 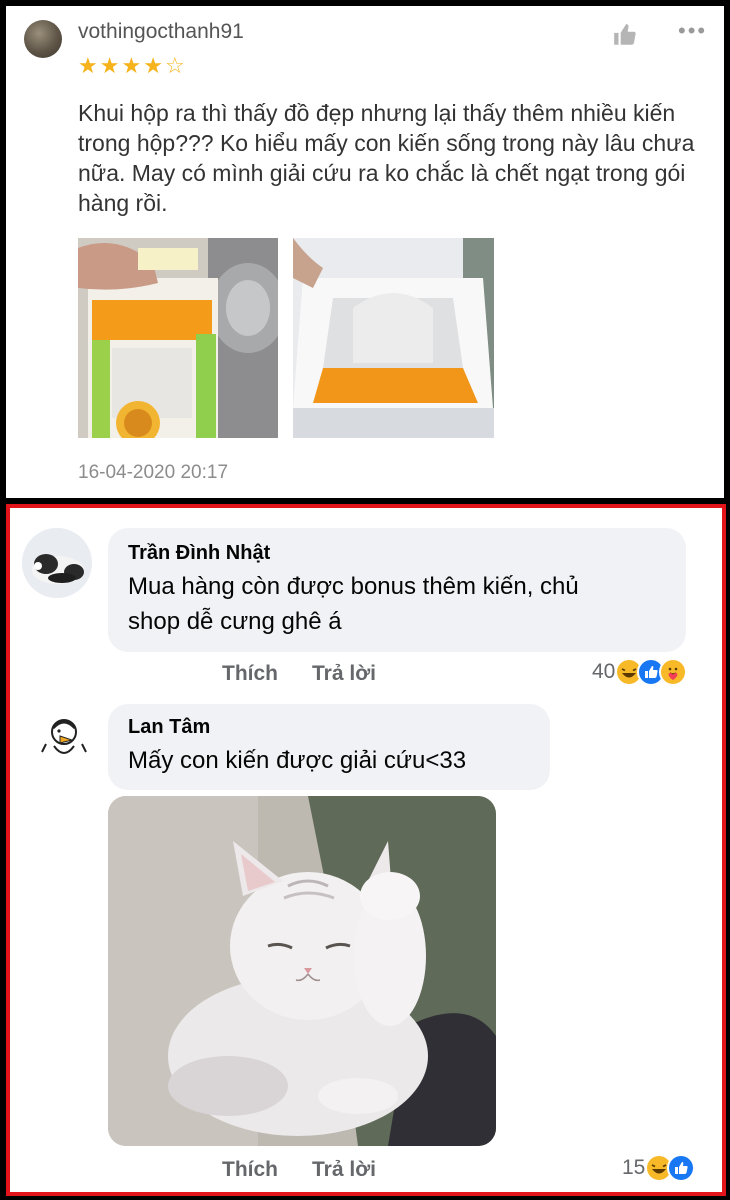 I want to click on comment-2-bubble: Lan Tâm Mấy con kiến được giải cứu<33, so click(x=329, y=747).